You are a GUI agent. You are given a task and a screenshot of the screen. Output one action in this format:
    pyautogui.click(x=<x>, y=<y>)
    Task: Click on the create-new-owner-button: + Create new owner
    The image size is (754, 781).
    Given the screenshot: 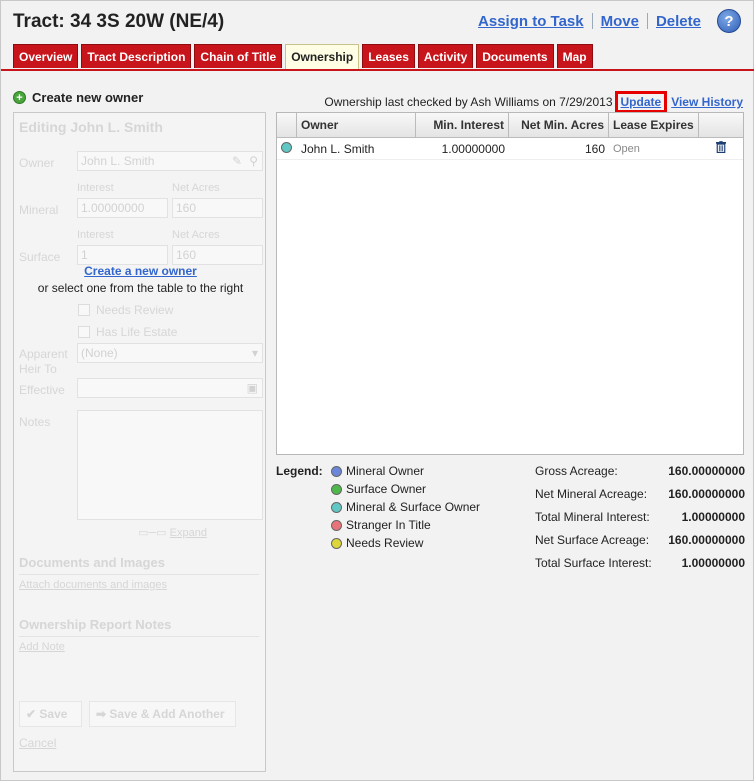 What is the action you would take?
    pyautogui.click(x=139, y=97)
    